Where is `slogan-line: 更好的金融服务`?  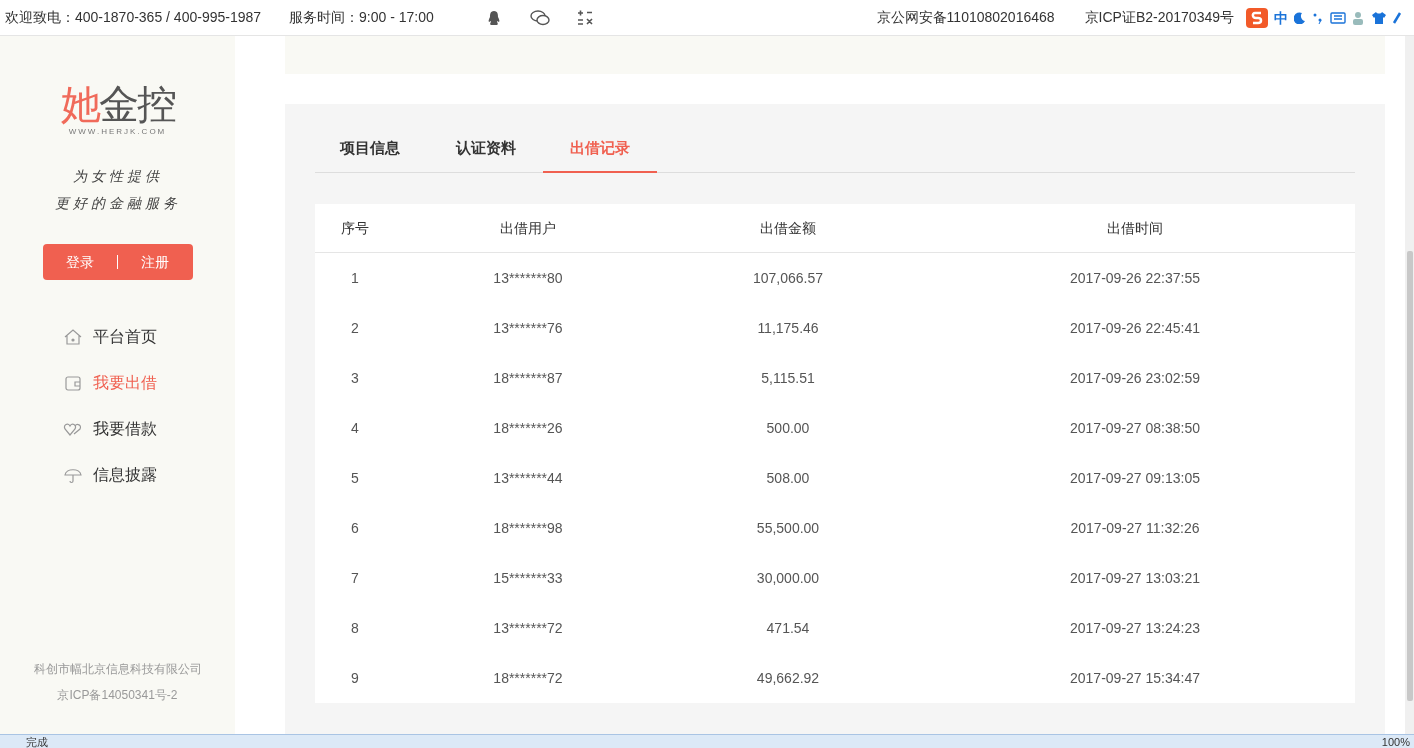
slogan-line: 更好的金融服务 is located at coordinates (117, 203).